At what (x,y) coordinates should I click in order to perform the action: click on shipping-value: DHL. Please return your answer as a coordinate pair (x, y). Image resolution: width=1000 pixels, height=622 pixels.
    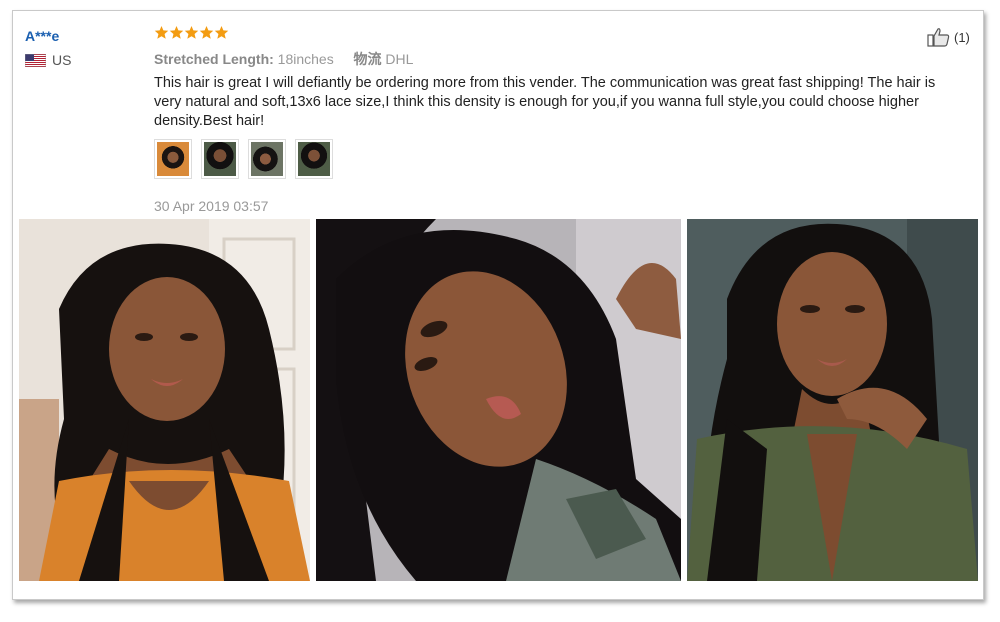
    Looking at the image, I should click on (399, 59).